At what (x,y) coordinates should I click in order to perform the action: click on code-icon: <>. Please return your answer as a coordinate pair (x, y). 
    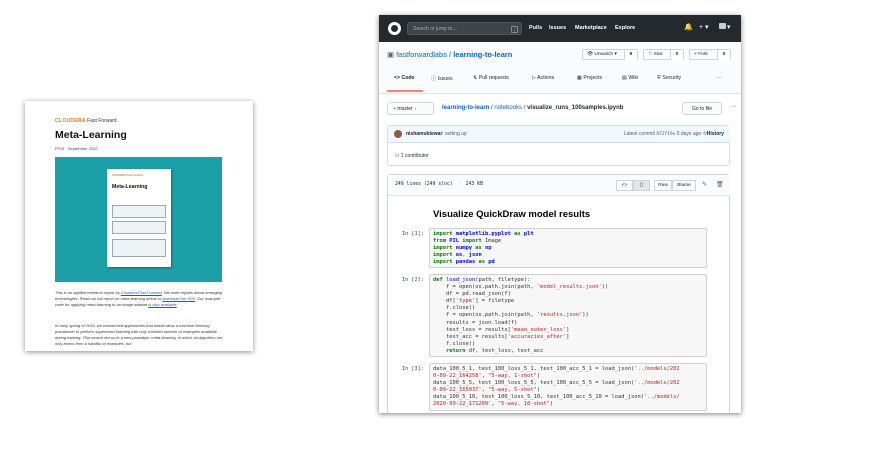
    Looking at the image, I should click on (397, 78).